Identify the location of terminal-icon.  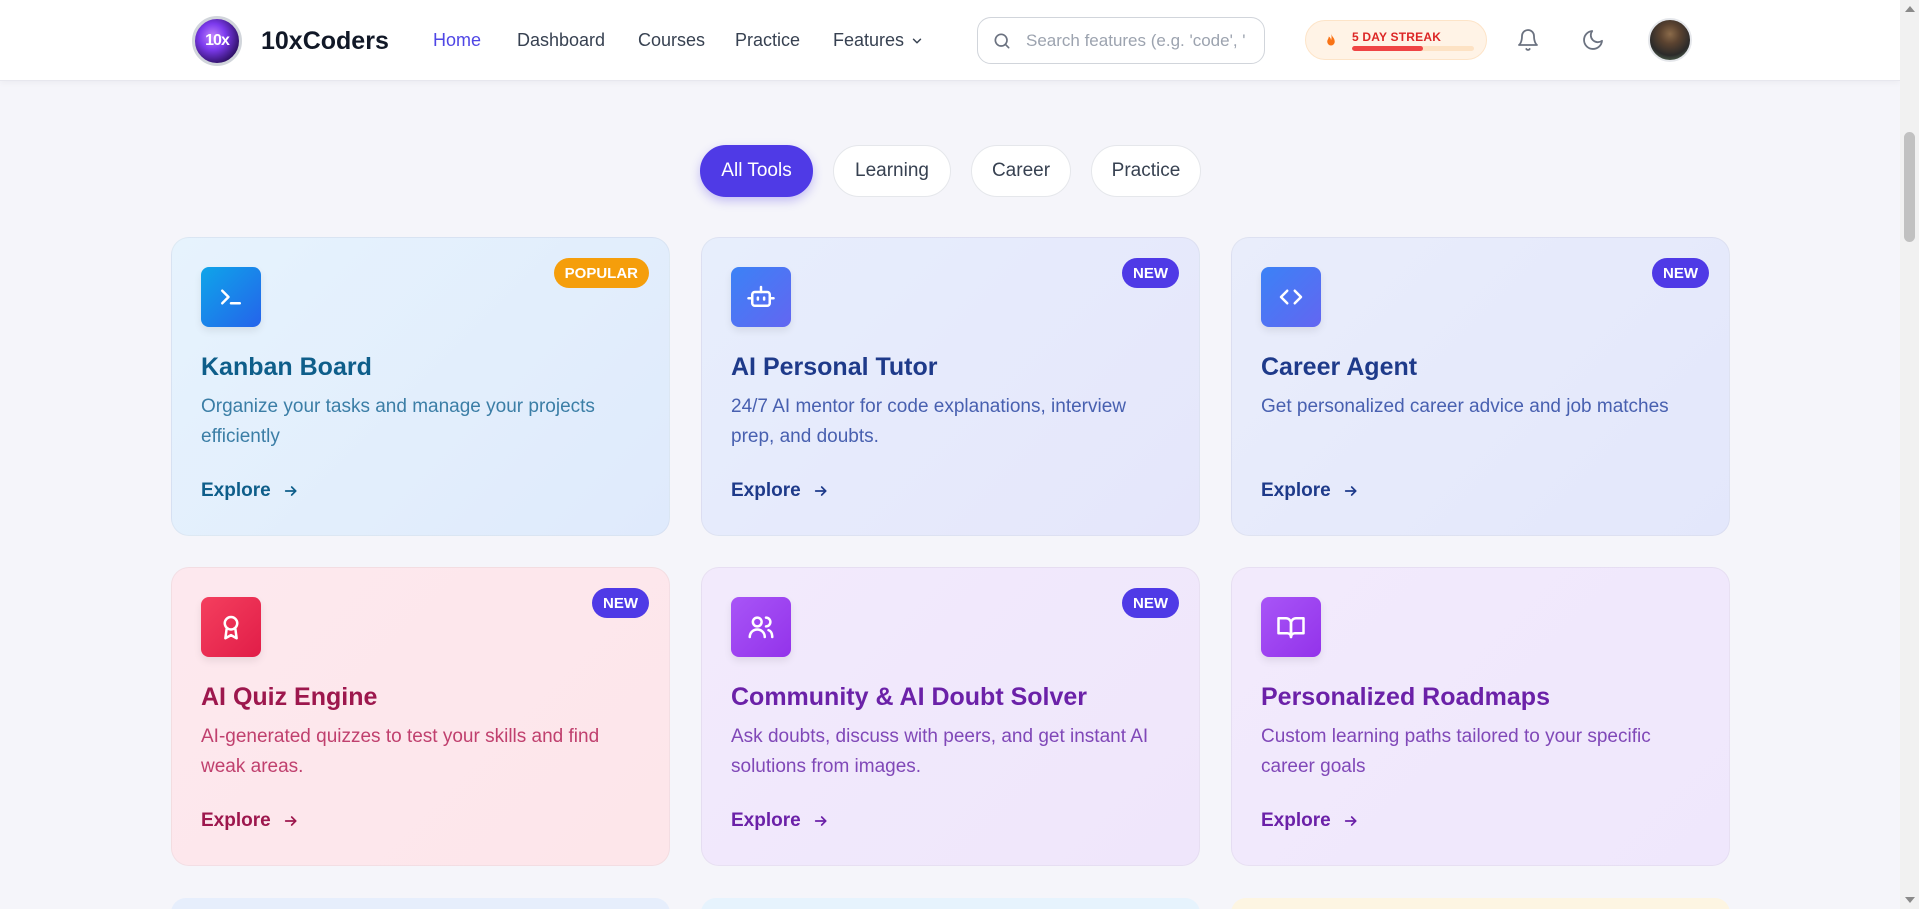
(231, 297).